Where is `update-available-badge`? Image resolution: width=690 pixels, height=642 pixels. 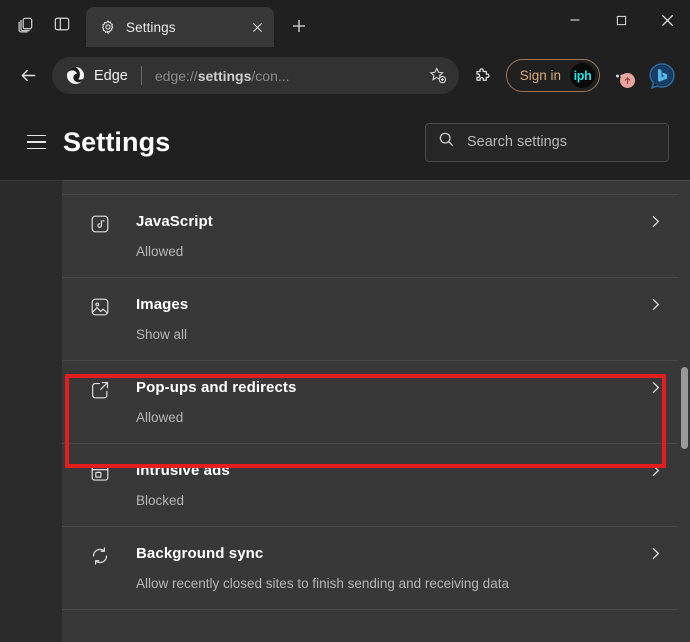
update-available-badge is located at coordinates (627, 80).